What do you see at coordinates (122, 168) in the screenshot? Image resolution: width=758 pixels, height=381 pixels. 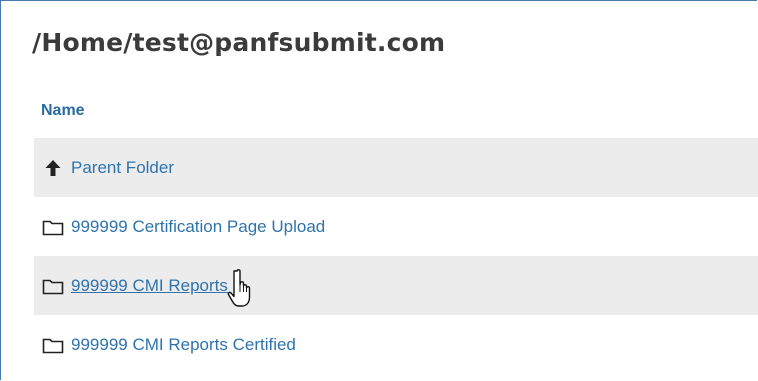 I see `parent-folder-link: Parent Folder` at bounding box center [122, 168].